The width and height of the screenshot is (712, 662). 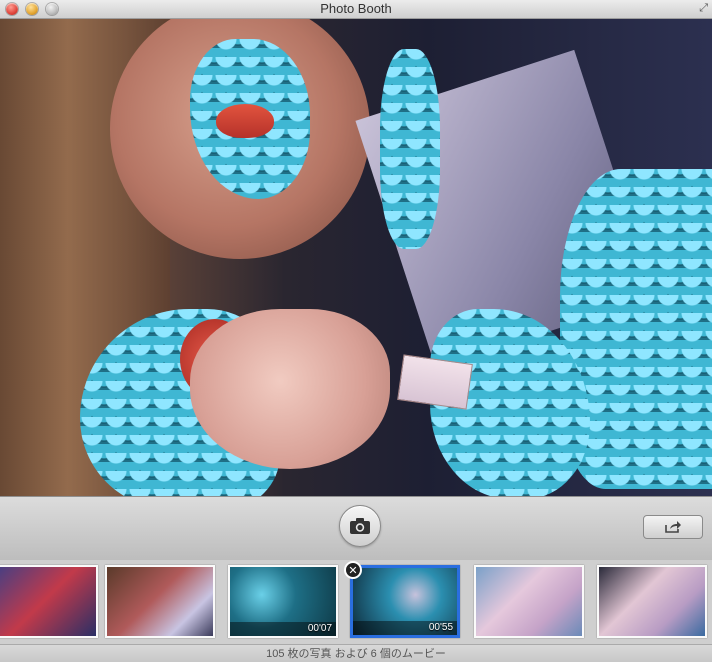 I want to click on camera-icon, so click(x=360, y=526).